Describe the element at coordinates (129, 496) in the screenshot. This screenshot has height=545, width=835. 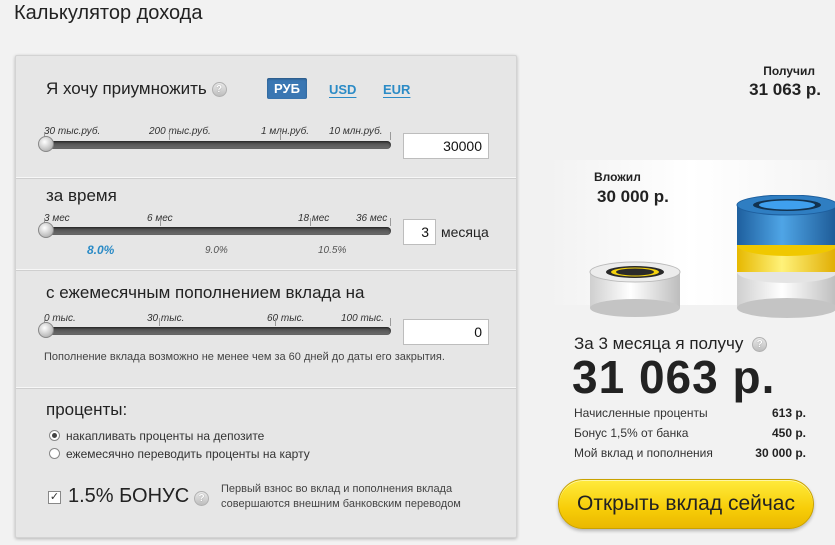
I see `bonus-label: 1.5% БОНУС` at that location.